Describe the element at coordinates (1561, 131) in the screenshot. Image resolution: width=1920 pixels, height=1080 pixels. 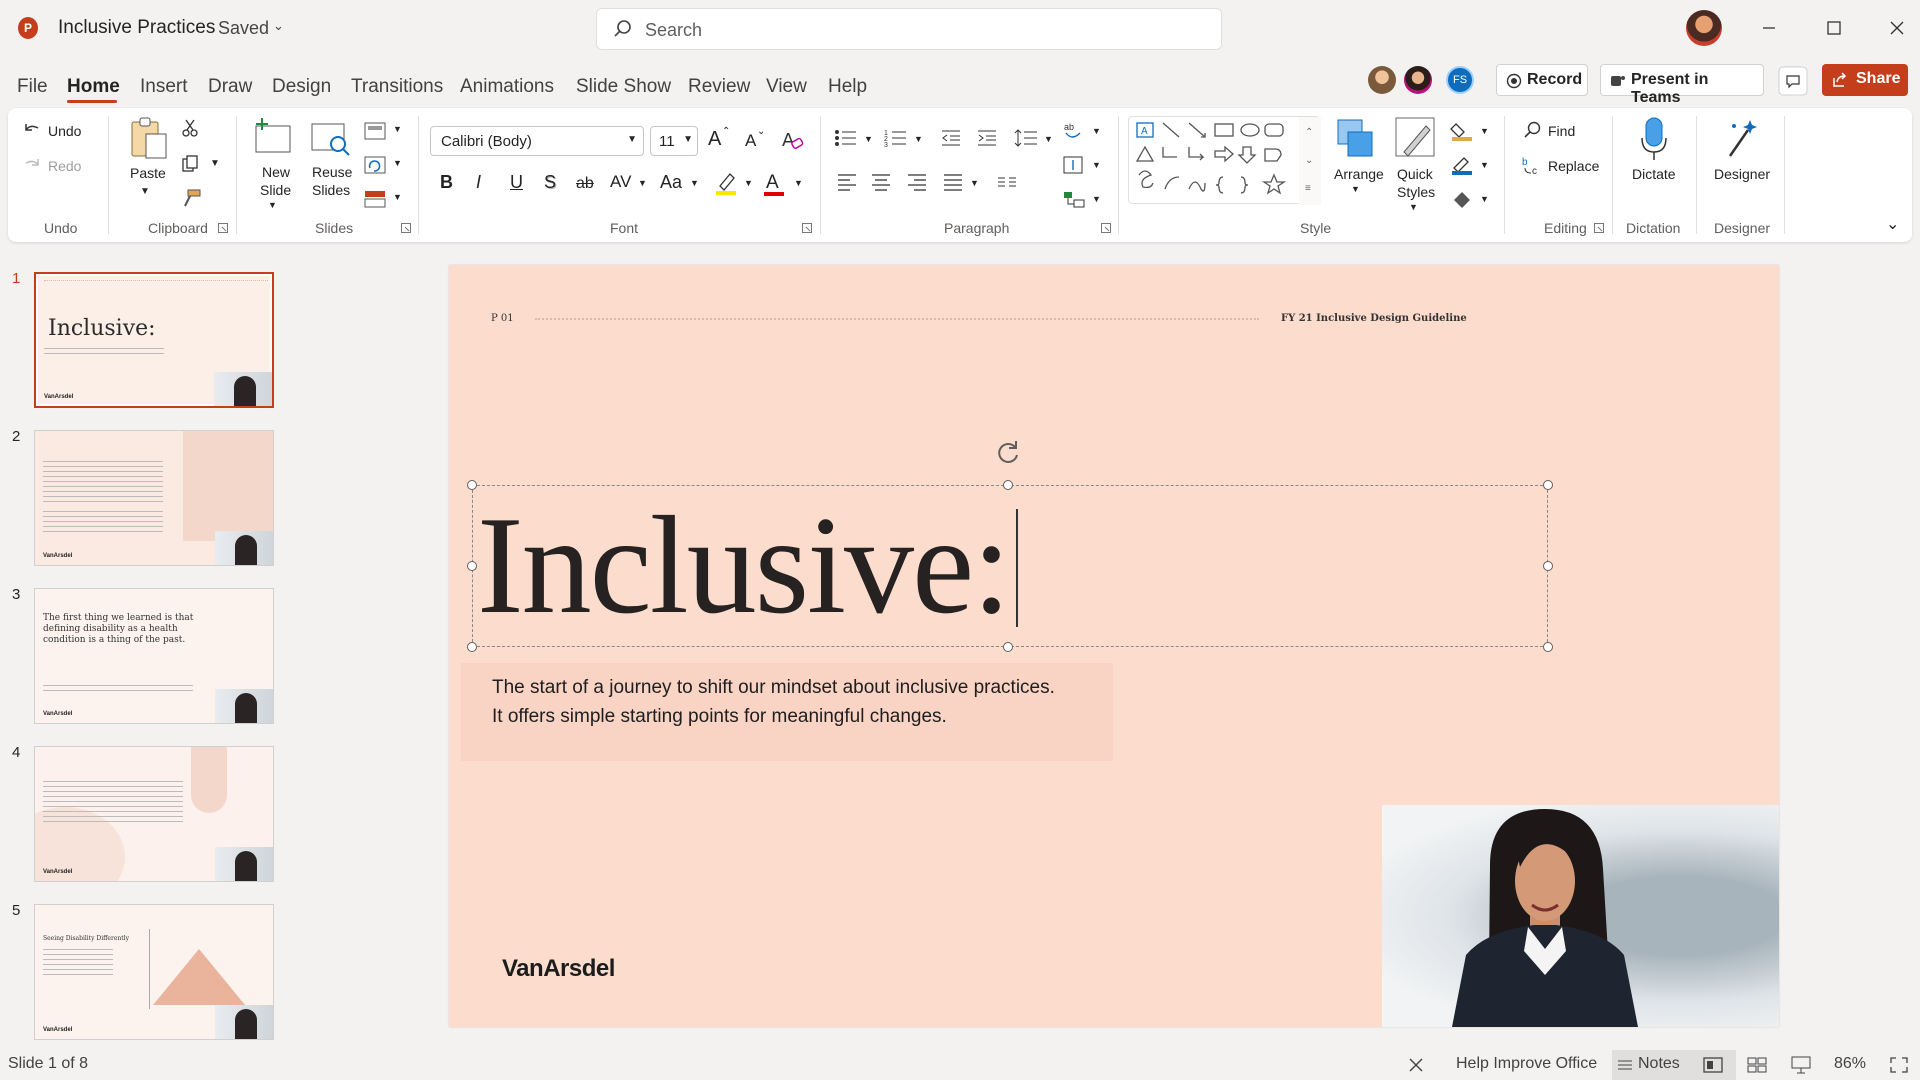
I see `find-button: Find` at that location.